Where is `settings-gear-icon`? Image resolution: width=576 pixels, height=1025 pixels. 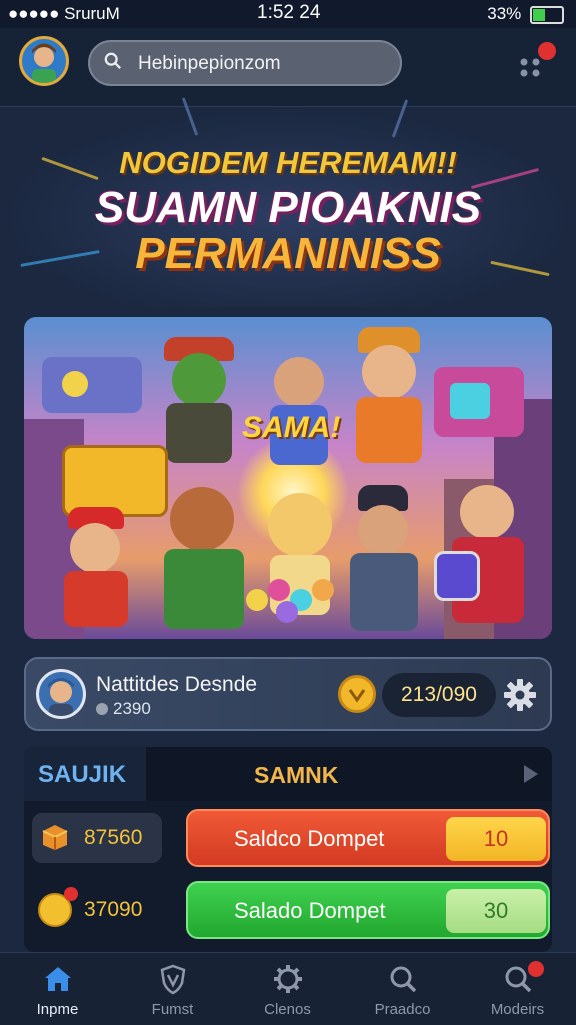 settings-gear-icon is located at coordinates (520, 695).